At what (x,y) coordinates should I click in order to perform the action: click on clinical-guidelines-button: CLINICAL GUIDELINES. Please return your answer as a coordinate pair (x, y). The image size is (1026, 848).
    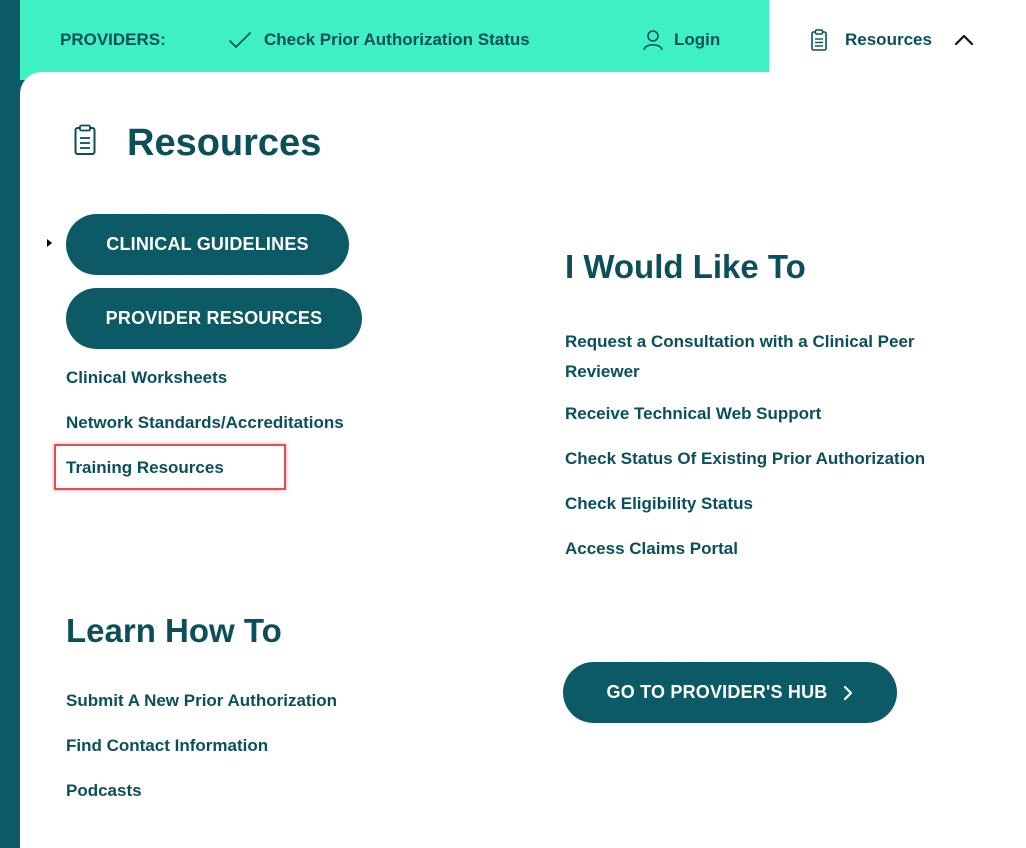
    Looking at the image, I should click on (207, 244).